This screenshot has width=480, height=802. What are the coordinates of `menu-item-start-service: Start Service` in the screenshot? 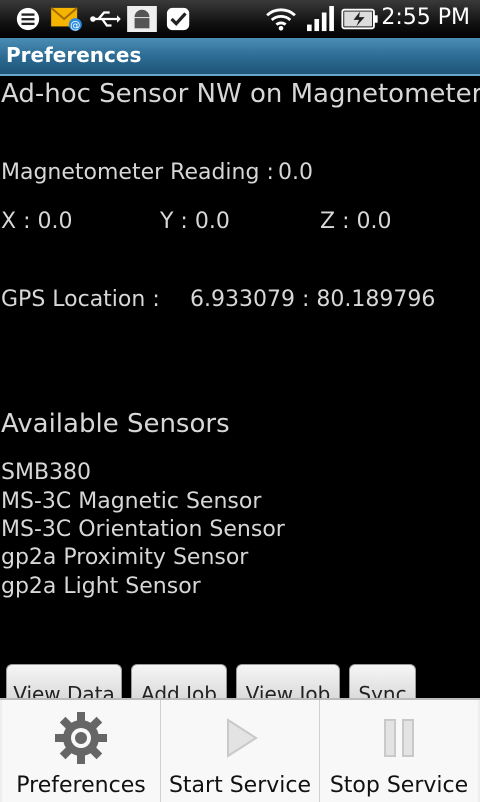 It's located at (241, 751).